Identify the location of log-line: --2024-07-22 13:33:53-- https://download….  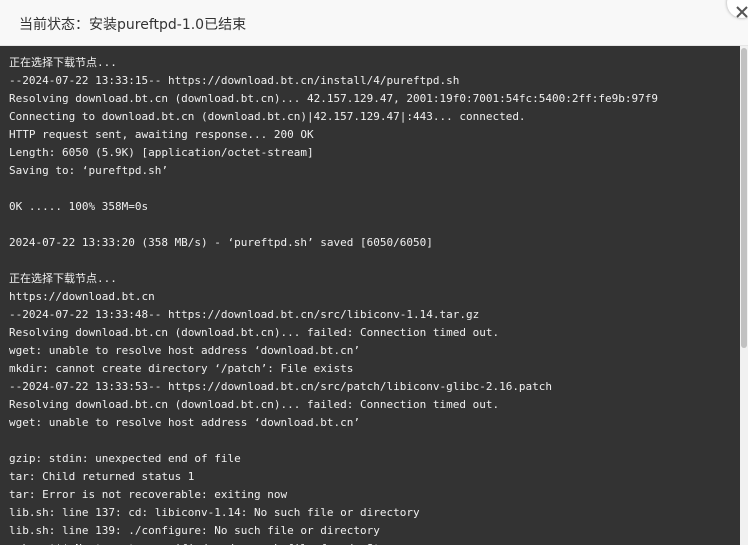
(281, 386).